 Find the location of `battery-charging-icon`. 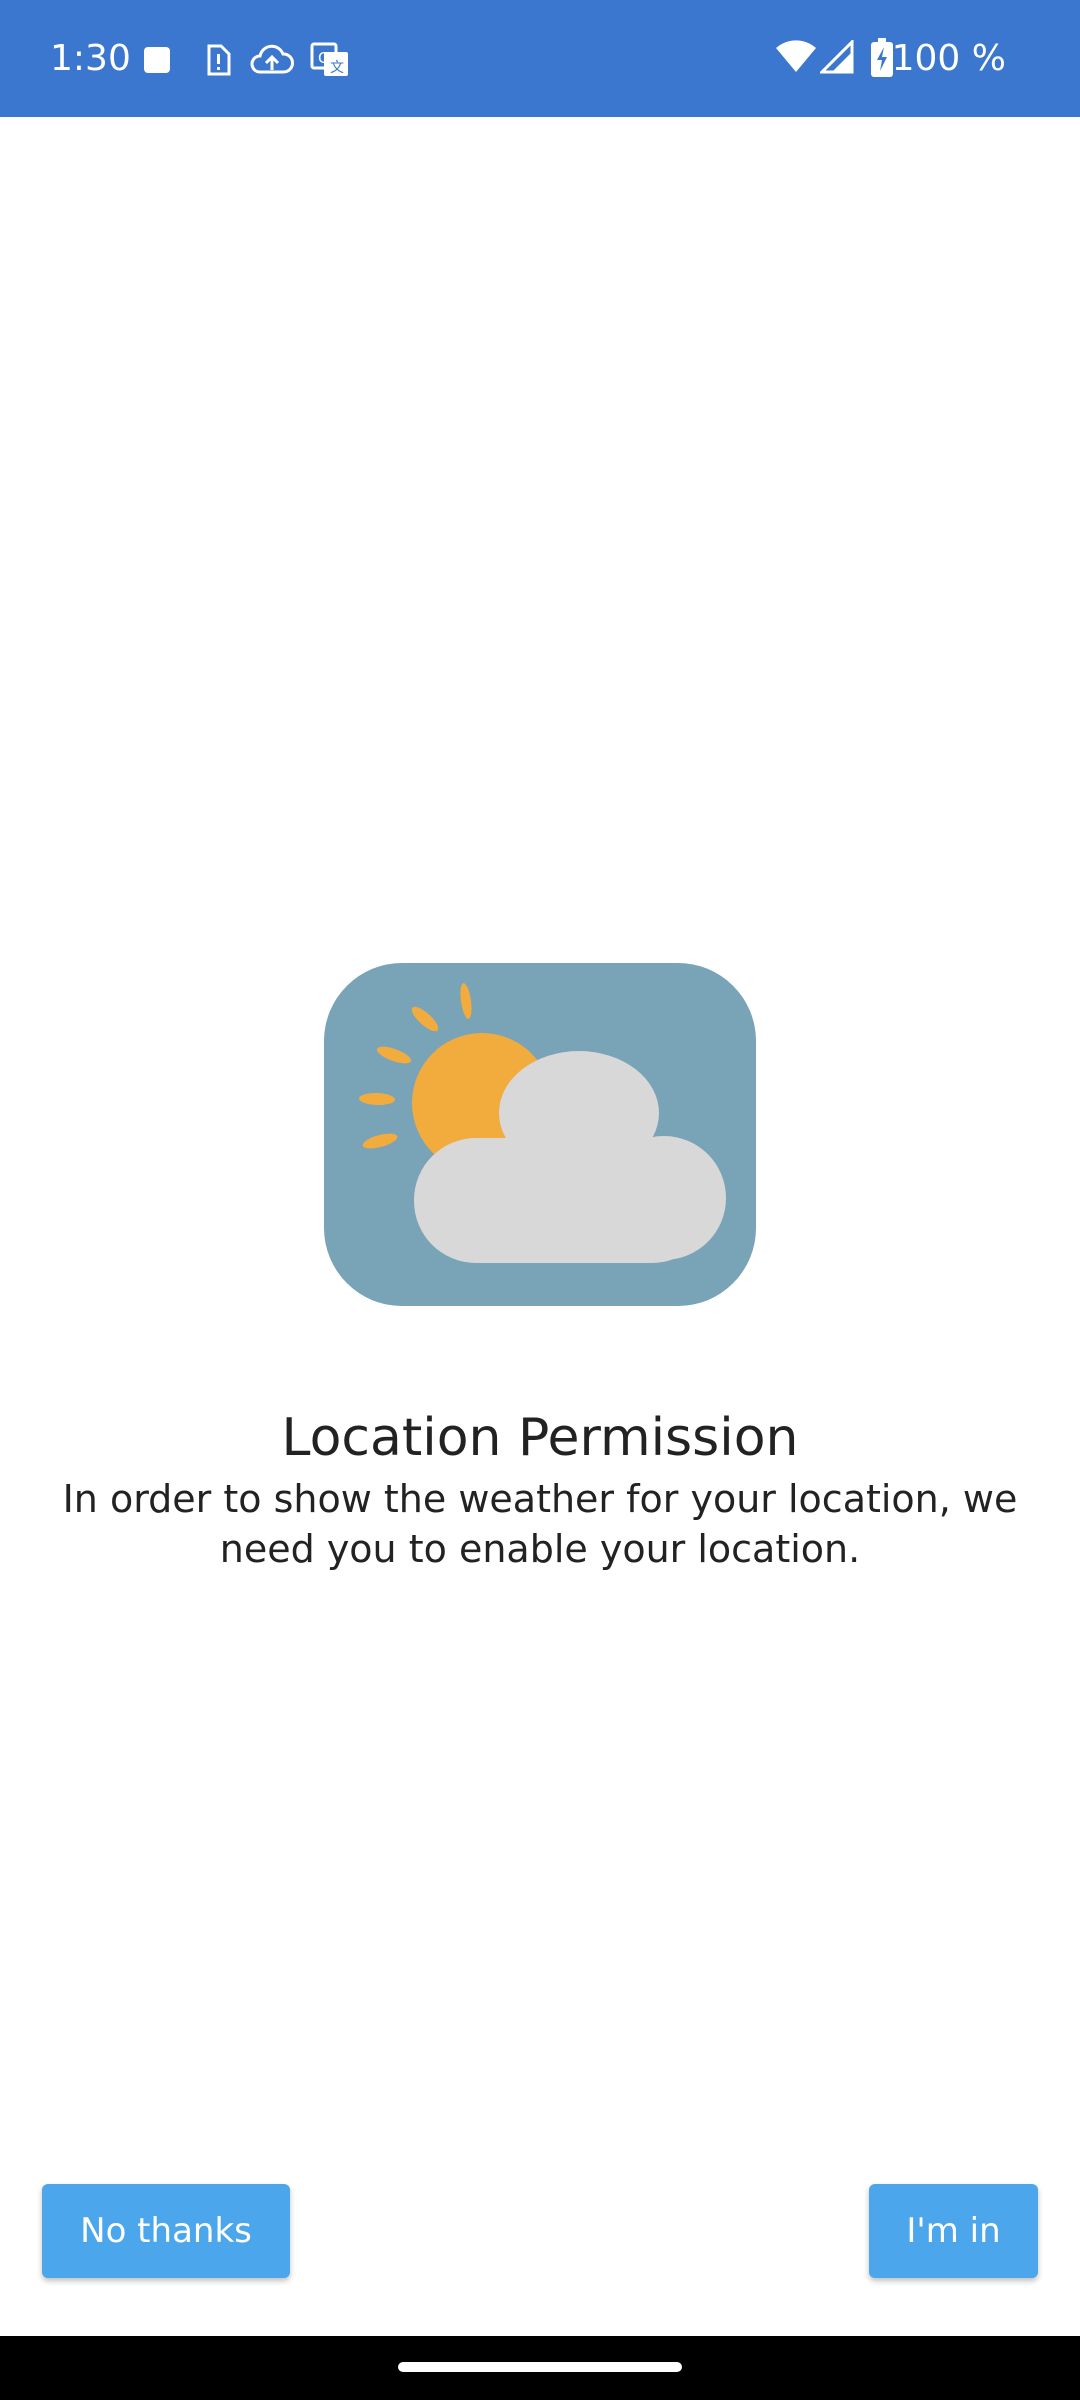

battery-charging-icon is located at coordinates (882, 57).